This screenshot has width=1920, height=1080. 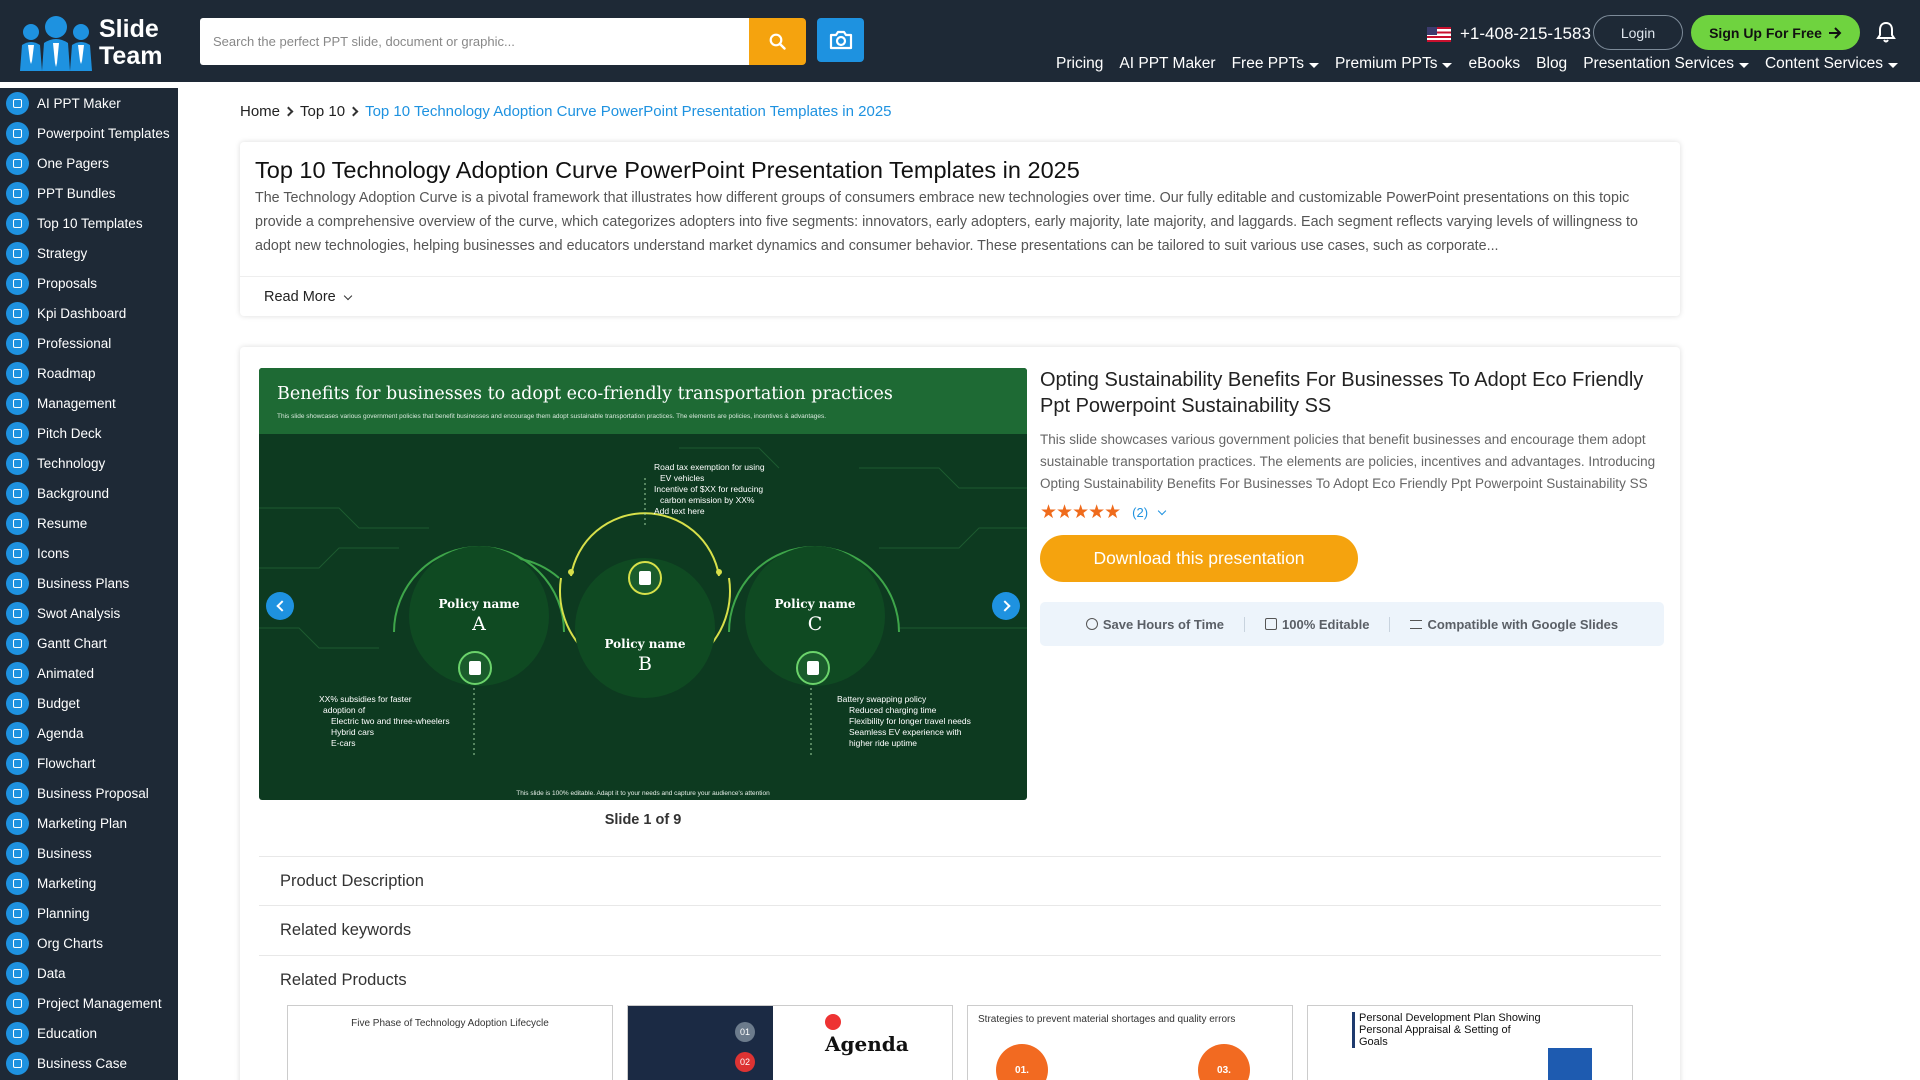 I want to click on policy-letter-a: A, so click(x=479, y=624).